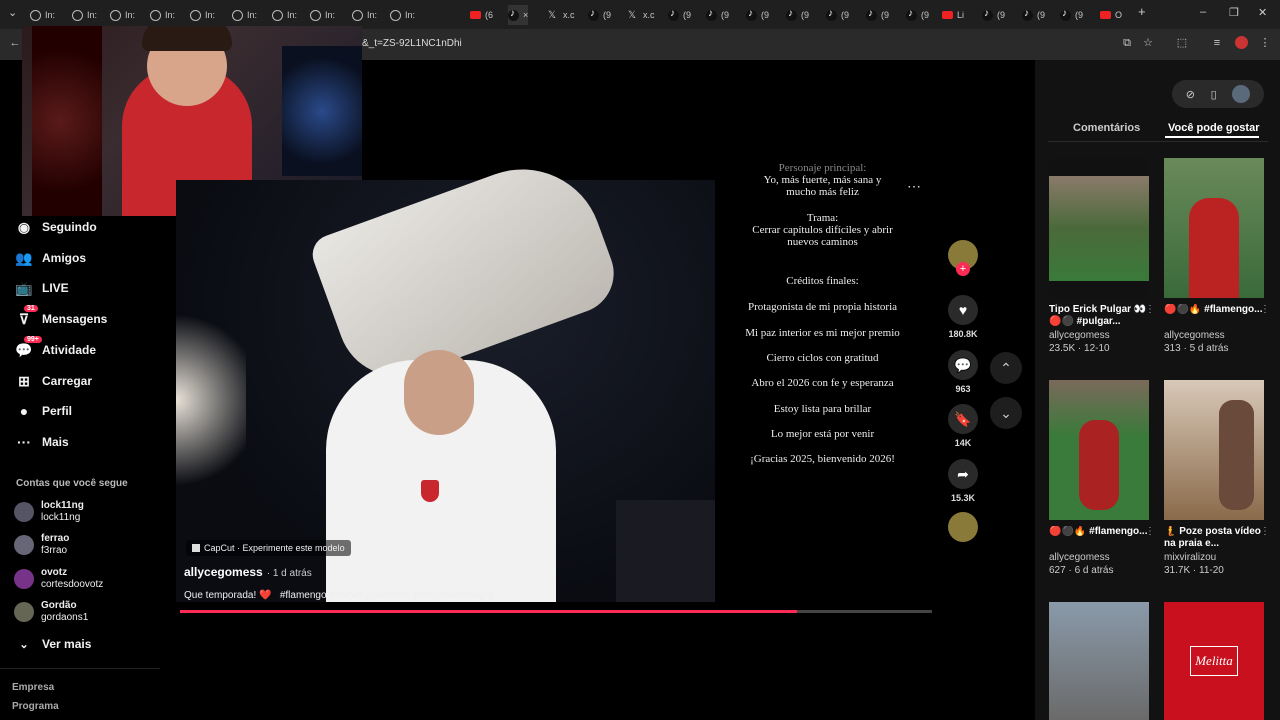 The height and width of the screenshot is (720, 1280). Describe the element at coordinates (1213, 128) in the screenshot. I see `tab-suggested: Você pode gostar` at that location.